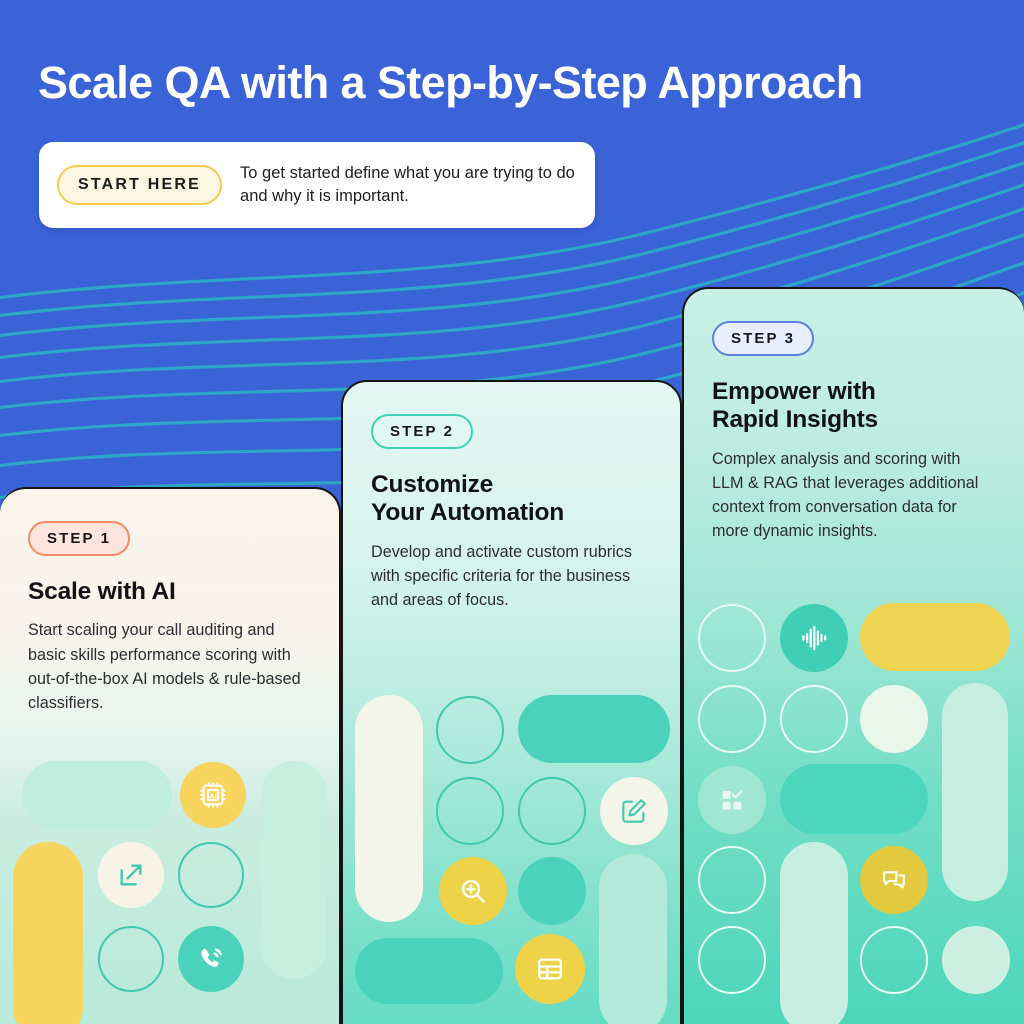 Image resolution: width=1024 pixels, height=1024 pixels. What do you see at coordinates (48, 933) in the screenshot?
I see `shape-pill-yellow` at bounding box center [48, 933].